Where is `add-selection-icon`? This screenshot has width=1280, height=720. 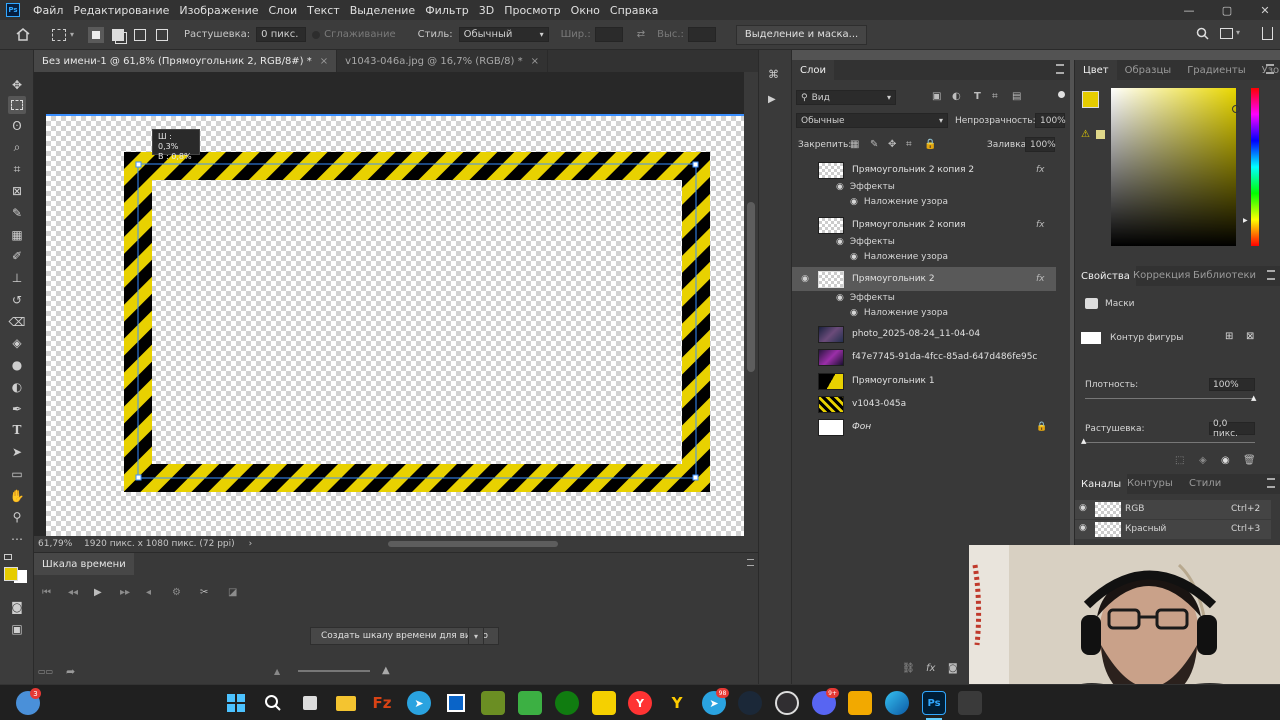 add-selection-icon is located at coordinates (118, 34).